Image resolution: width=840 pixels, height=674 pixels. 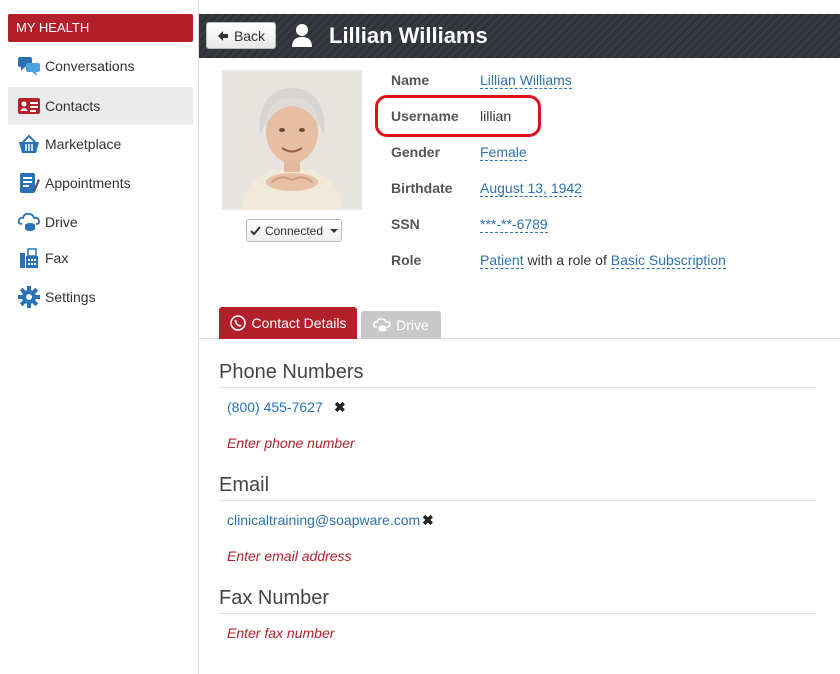 What do you see at coordinates (244, 485) in the screenshot?
I see `email-section-title: Email` at bounding box center [244, 485].